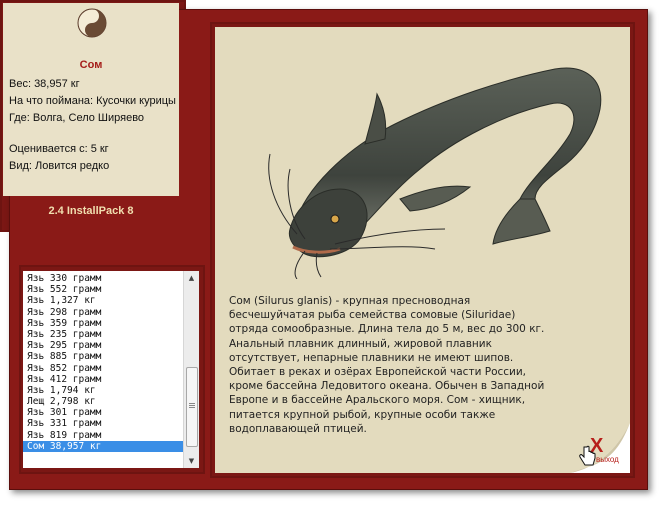 The image size is (667, 507). I want to click on hand-cursor-icon, so click(587, 455).